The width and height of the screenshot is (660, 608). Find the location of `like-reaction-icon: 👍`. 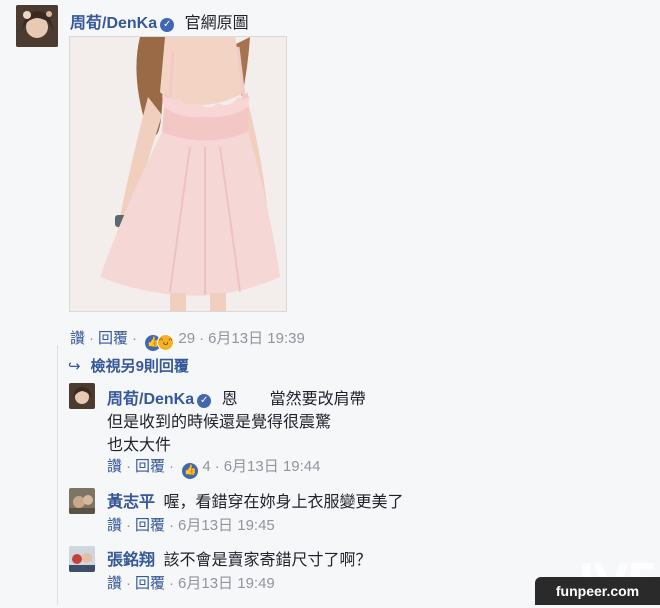

like-reaction-icon: 👍 is located at coordinates (190, 471).